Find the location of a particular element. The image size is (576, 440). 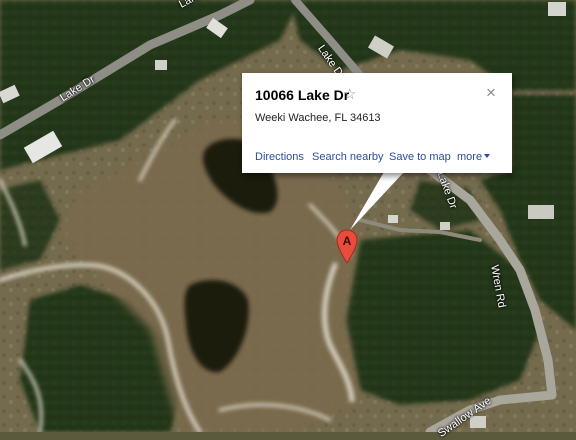

location-marker-a: A is located at coordinates (347, 247).